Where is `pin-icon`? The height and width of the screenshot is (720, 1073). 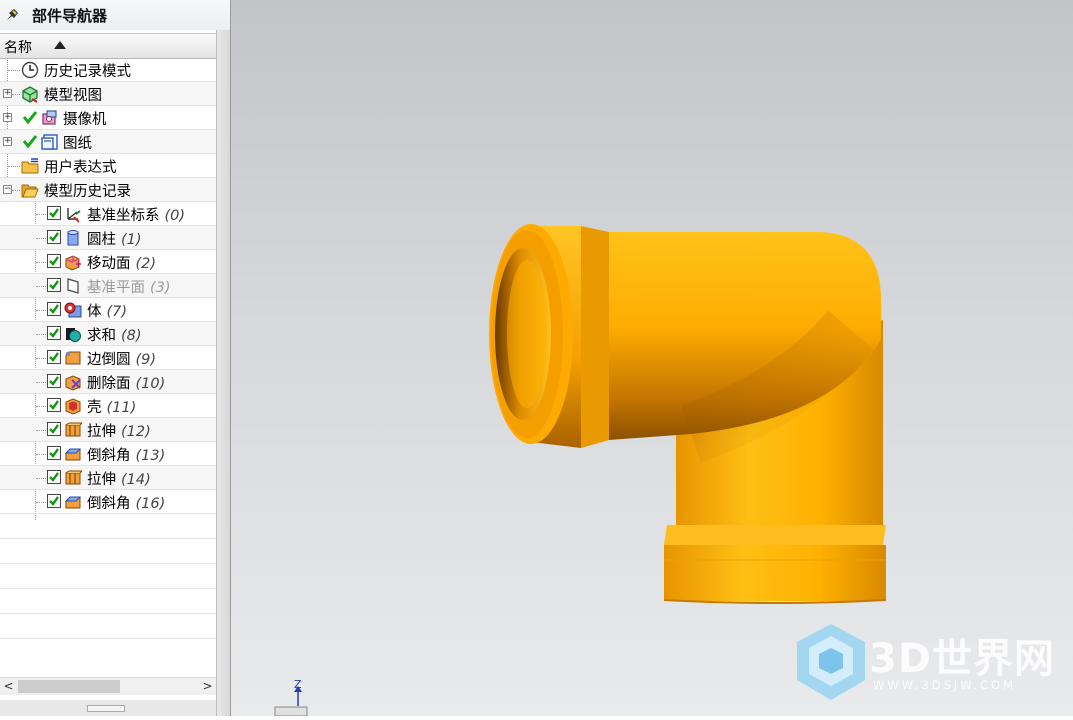 pin-icon is located at coordinates (12, 15).